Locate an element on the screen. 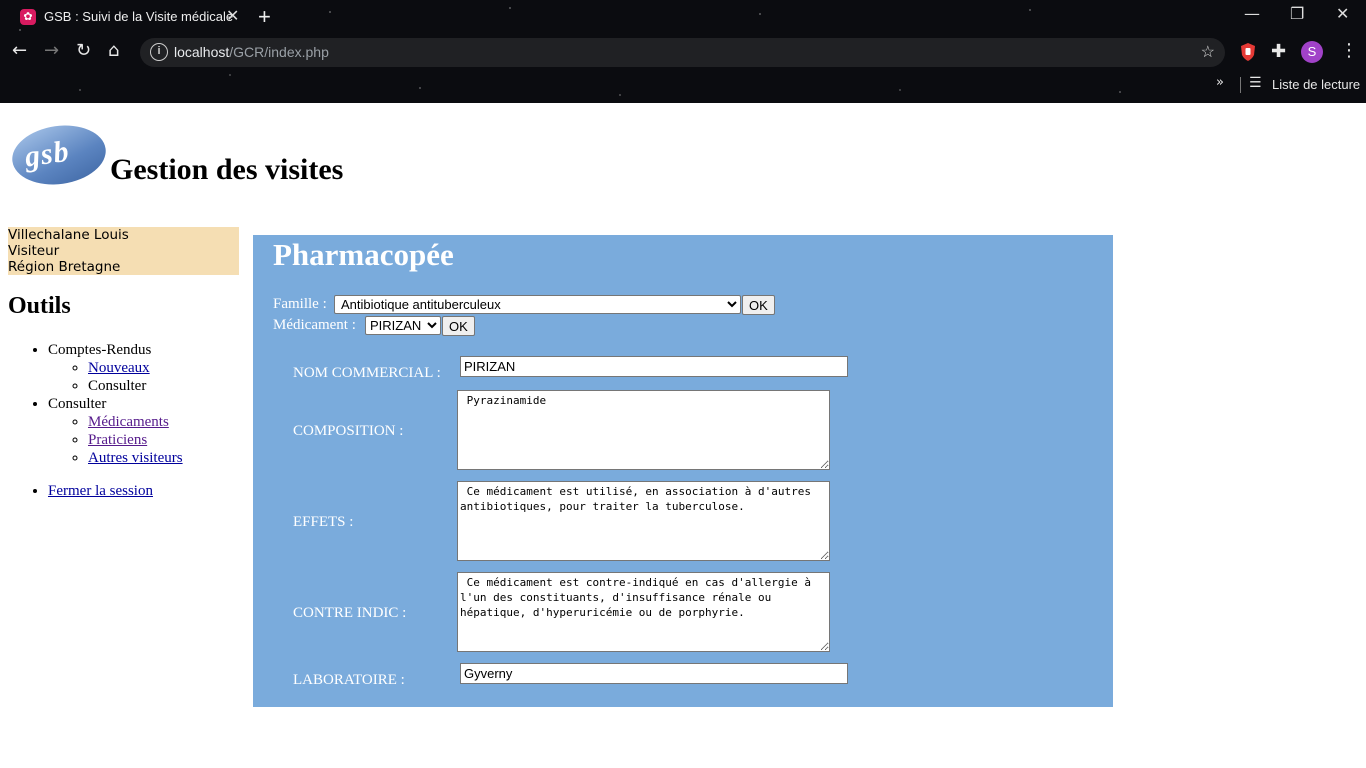 The height and width of the screenshot is (768, 1366). tab-close-icon: ✕ is located at coordinates (232, 16).